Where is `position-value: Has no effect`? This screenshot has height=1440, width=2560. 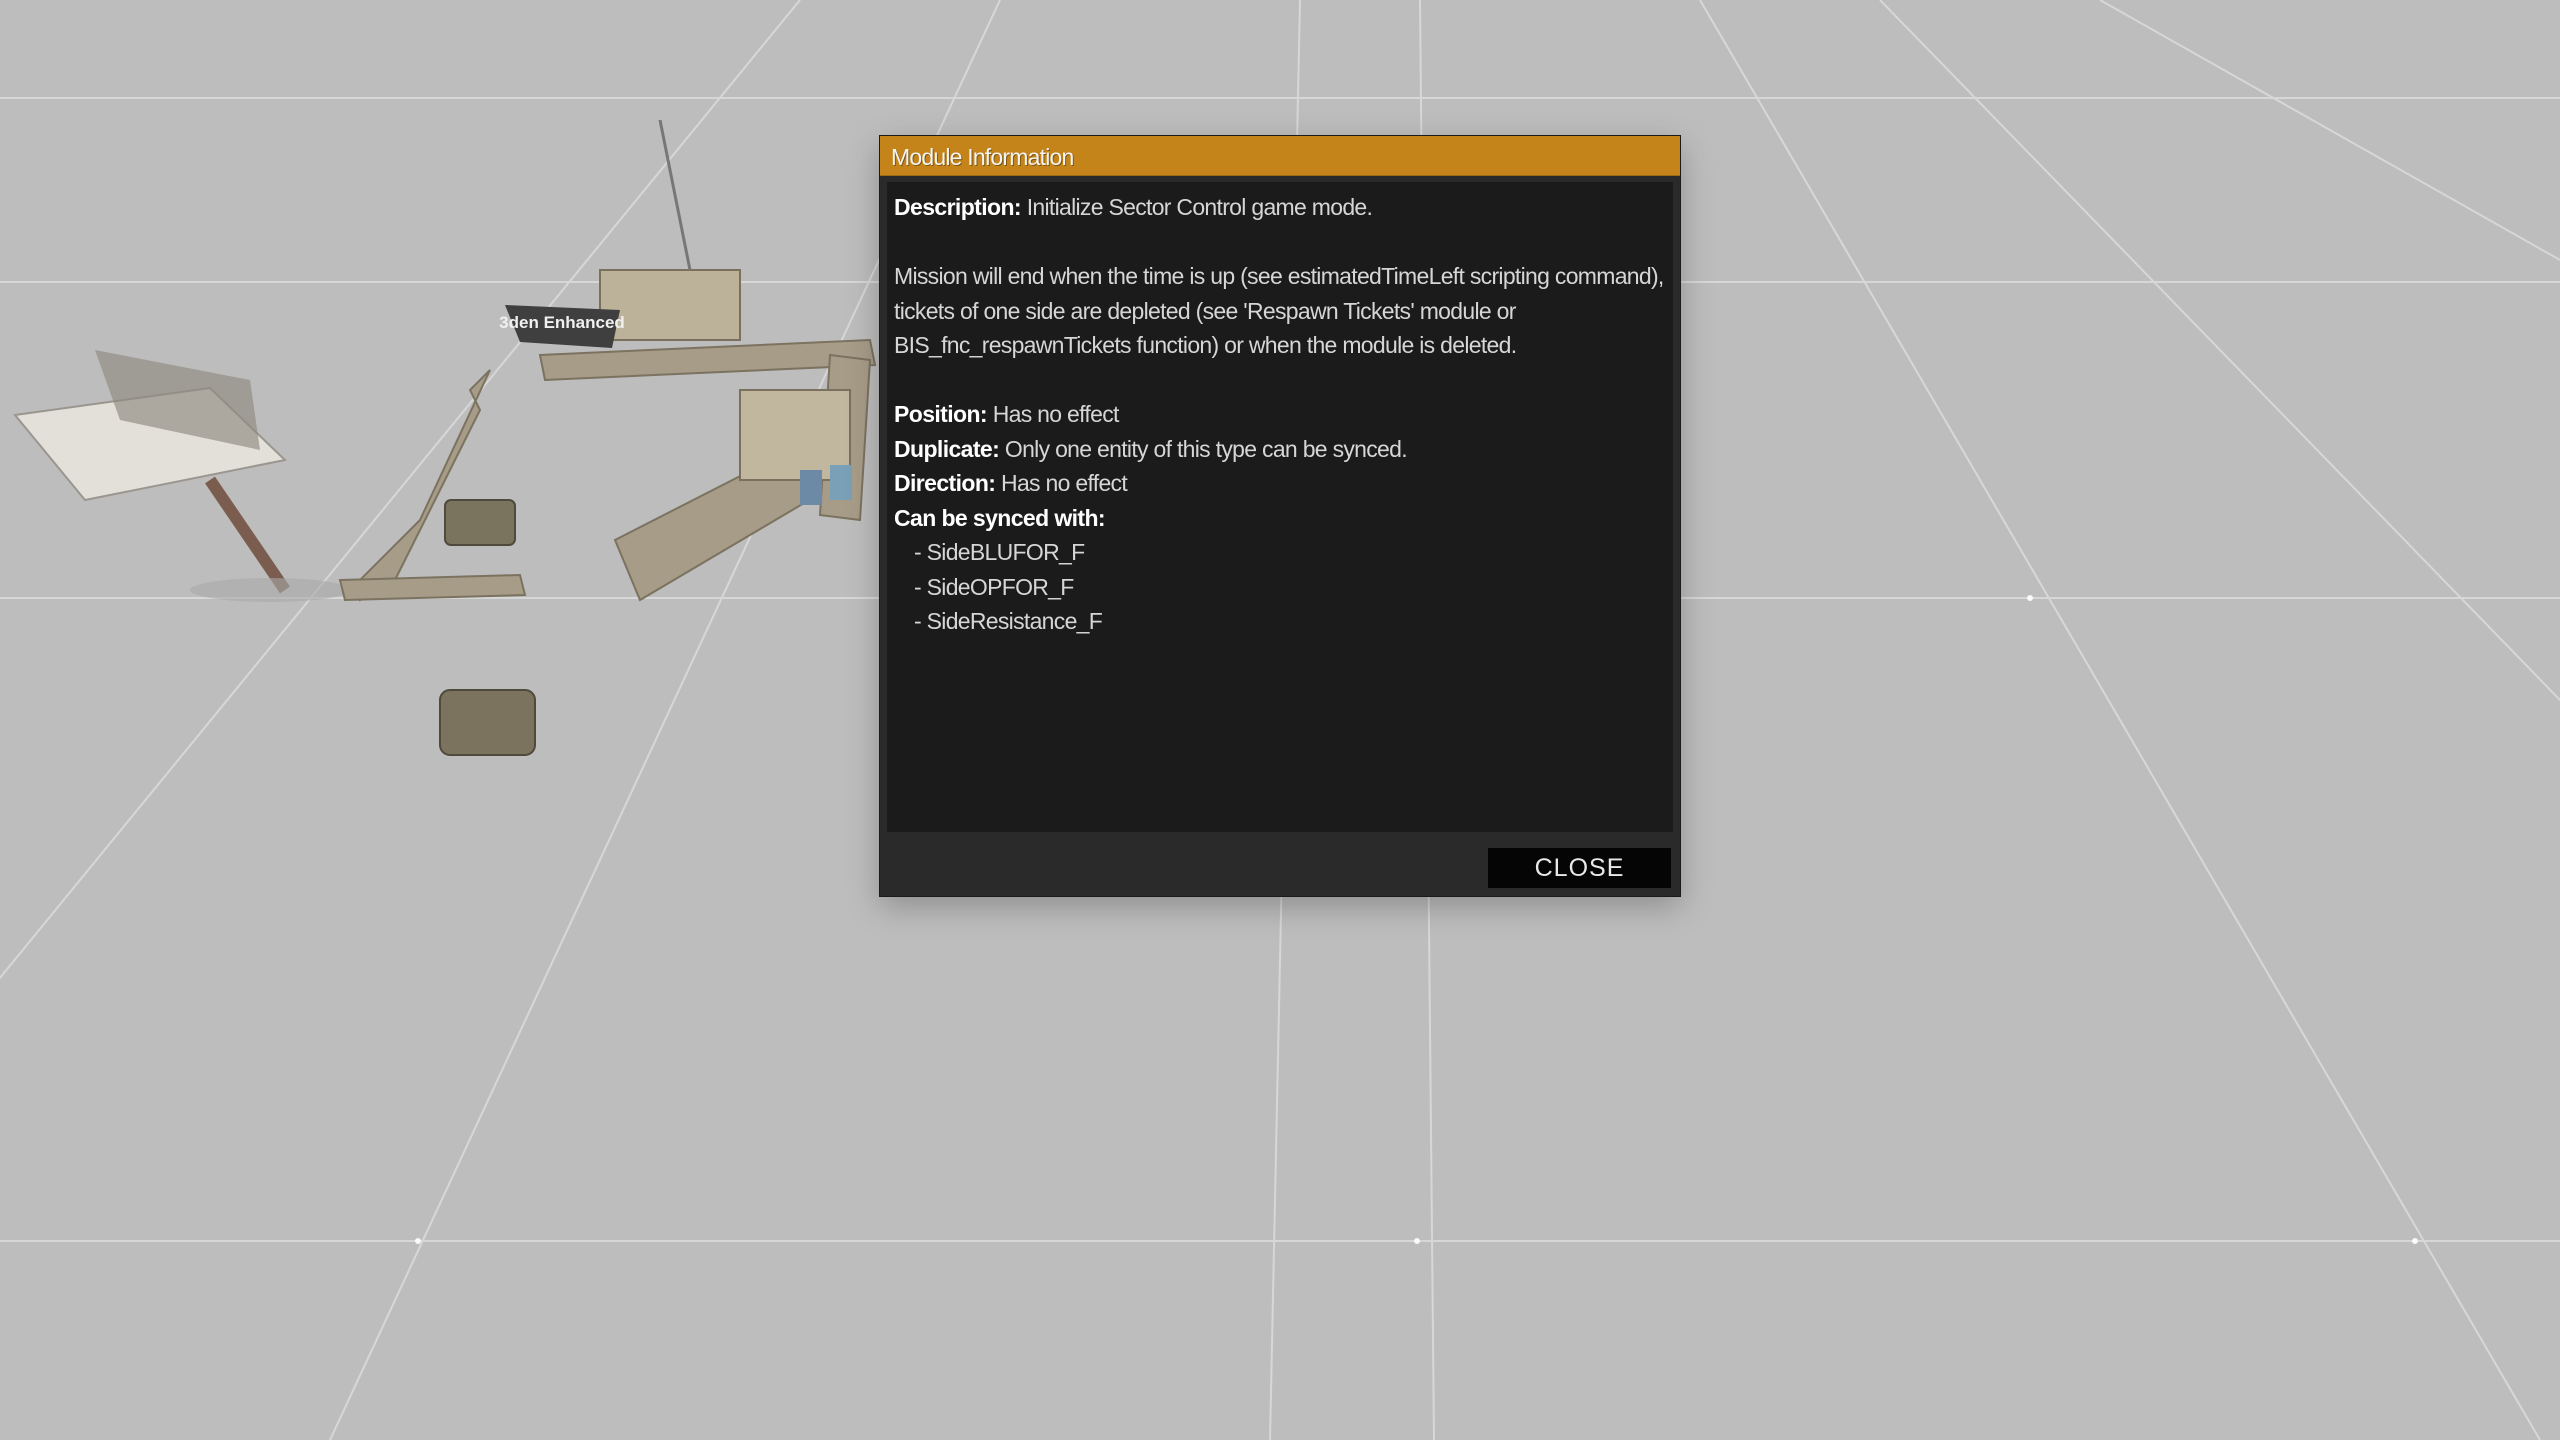
position-value: Has no effect is located at coordinates (1056, 414).